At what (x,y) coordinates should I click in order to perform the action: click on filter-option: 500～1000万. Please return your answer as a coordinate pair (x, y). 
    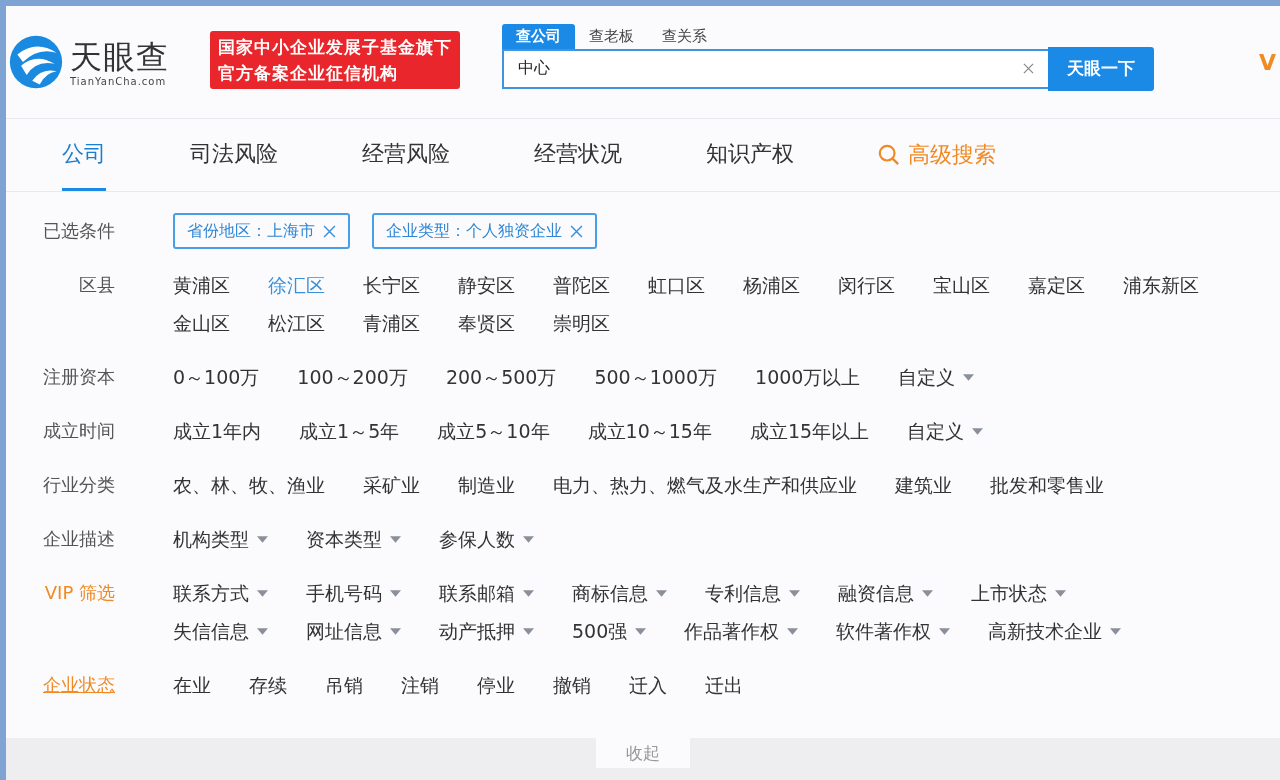
    Looking at the image, I should click on (656, 377).